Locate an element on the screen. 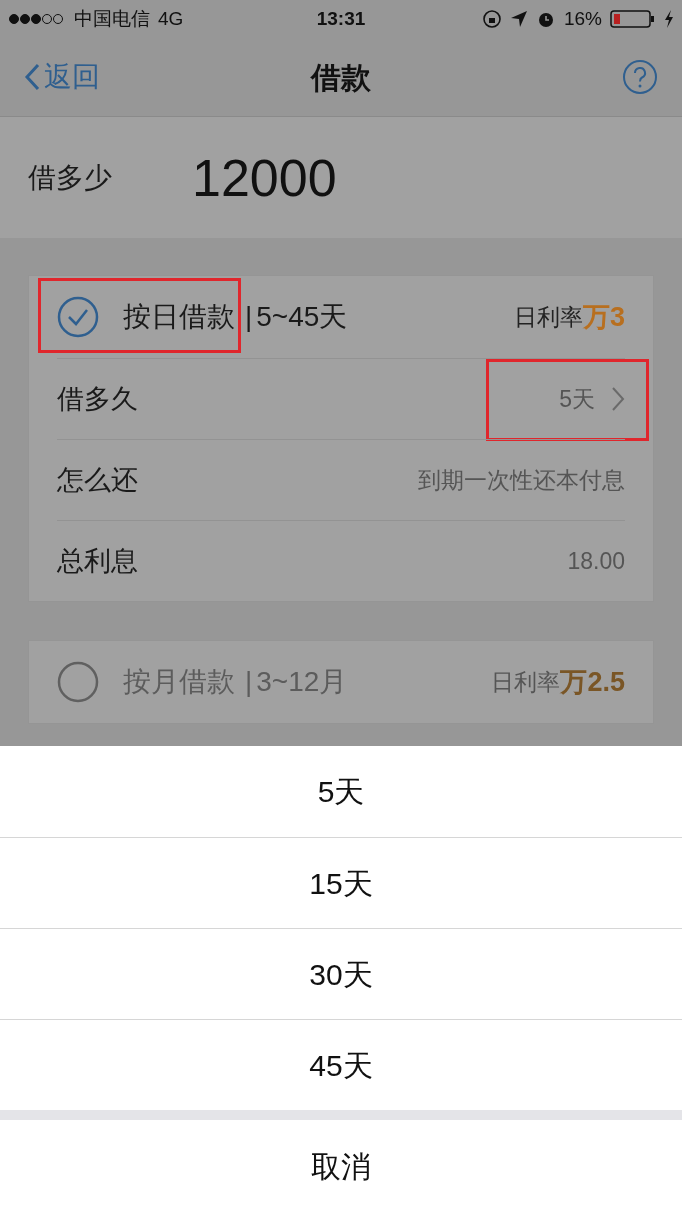 Image resolution: width=682 pixels, height=1212 pixels. charging-icon is located at coordinates (669, 19).